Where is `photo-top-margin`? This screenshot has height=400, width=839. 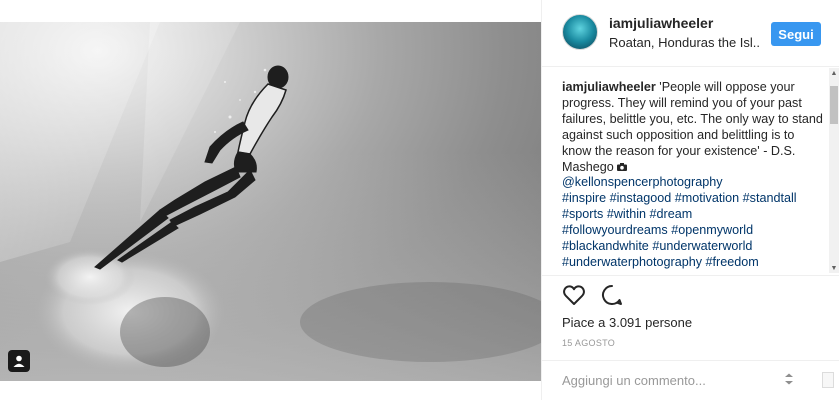
photo-top-margin is located at coordinates (270, 11).